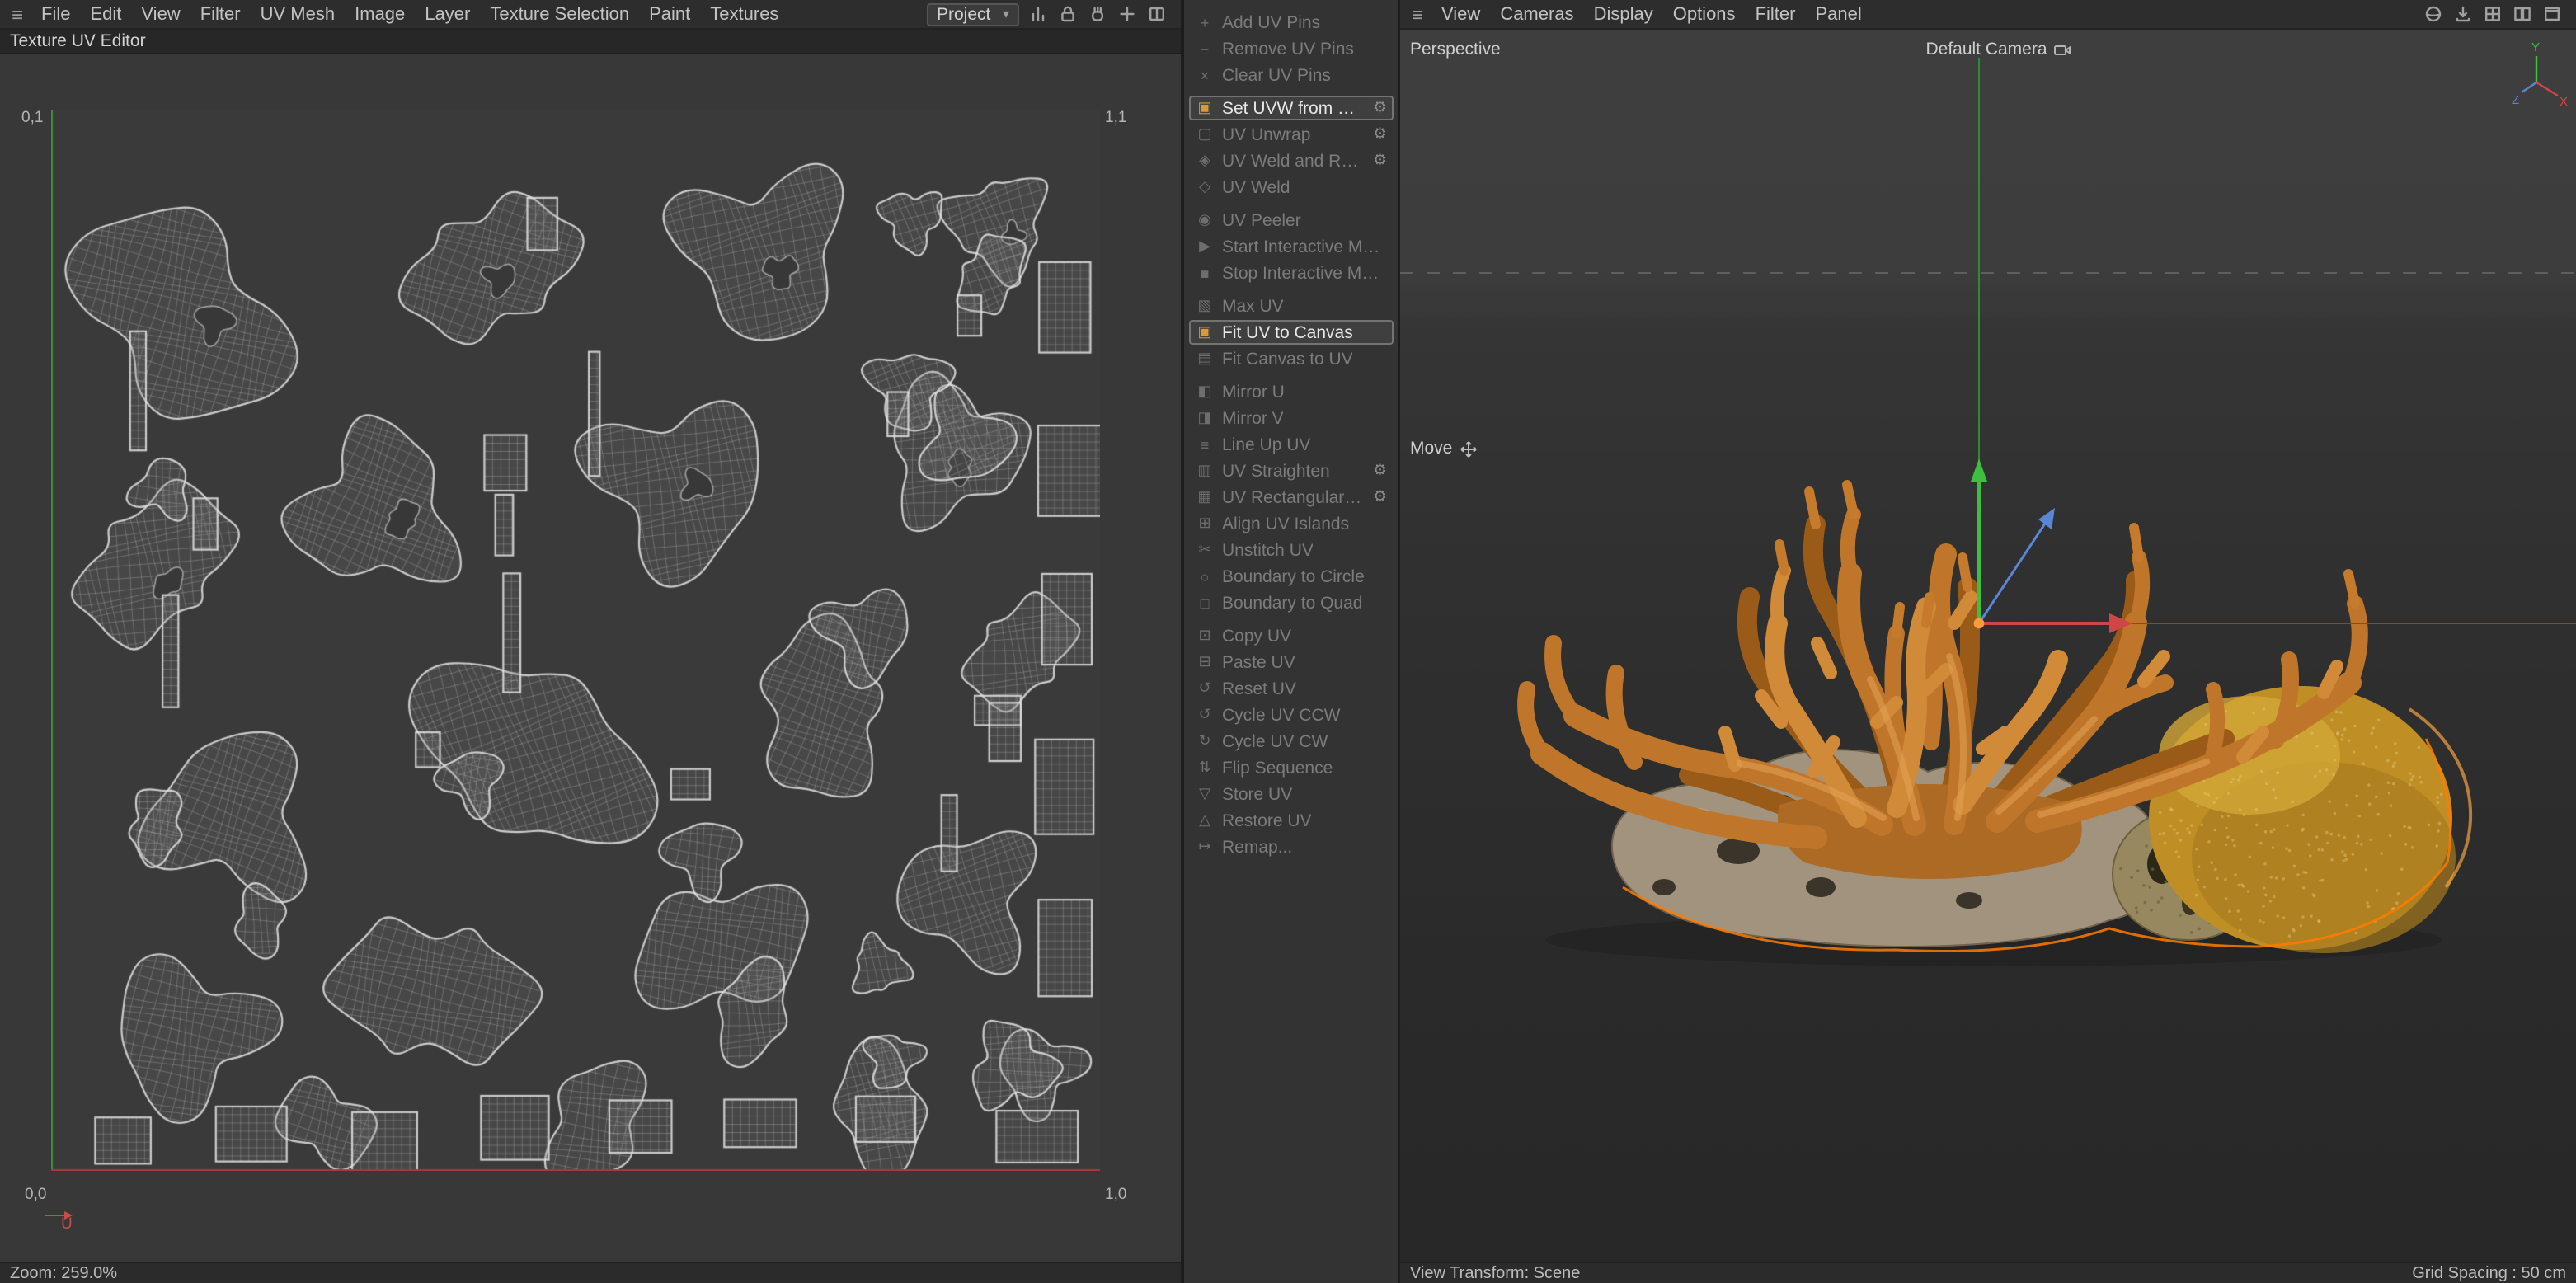 The image size is (2576, 1283). What do you see at coordinates (1257, 794) in the screenshot?
I see `uv-command-label: Store UV` at bounding box center [1257, 794].